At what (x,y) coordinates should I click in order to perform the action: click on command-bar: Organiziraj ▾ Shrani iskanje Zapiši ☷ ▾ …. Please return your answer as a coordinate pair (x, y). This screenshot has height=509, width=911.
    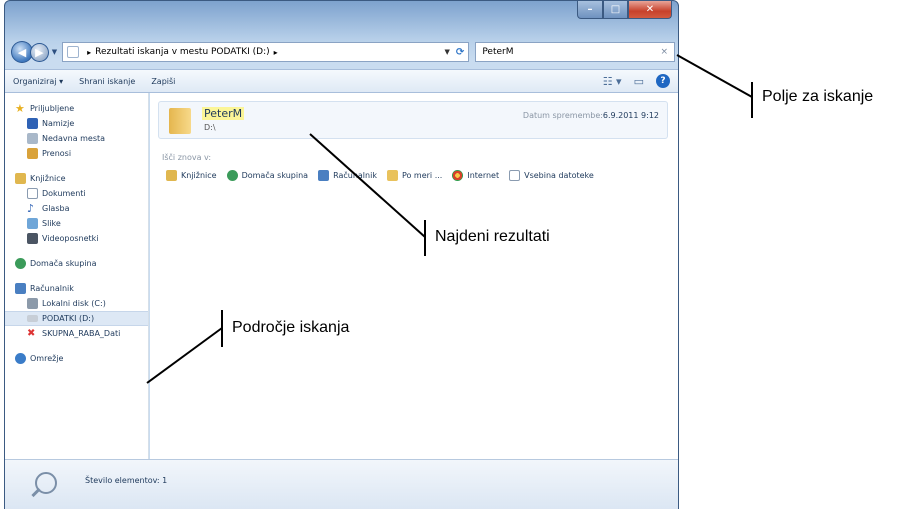
    Looking at the image, I should click on (341, 81).